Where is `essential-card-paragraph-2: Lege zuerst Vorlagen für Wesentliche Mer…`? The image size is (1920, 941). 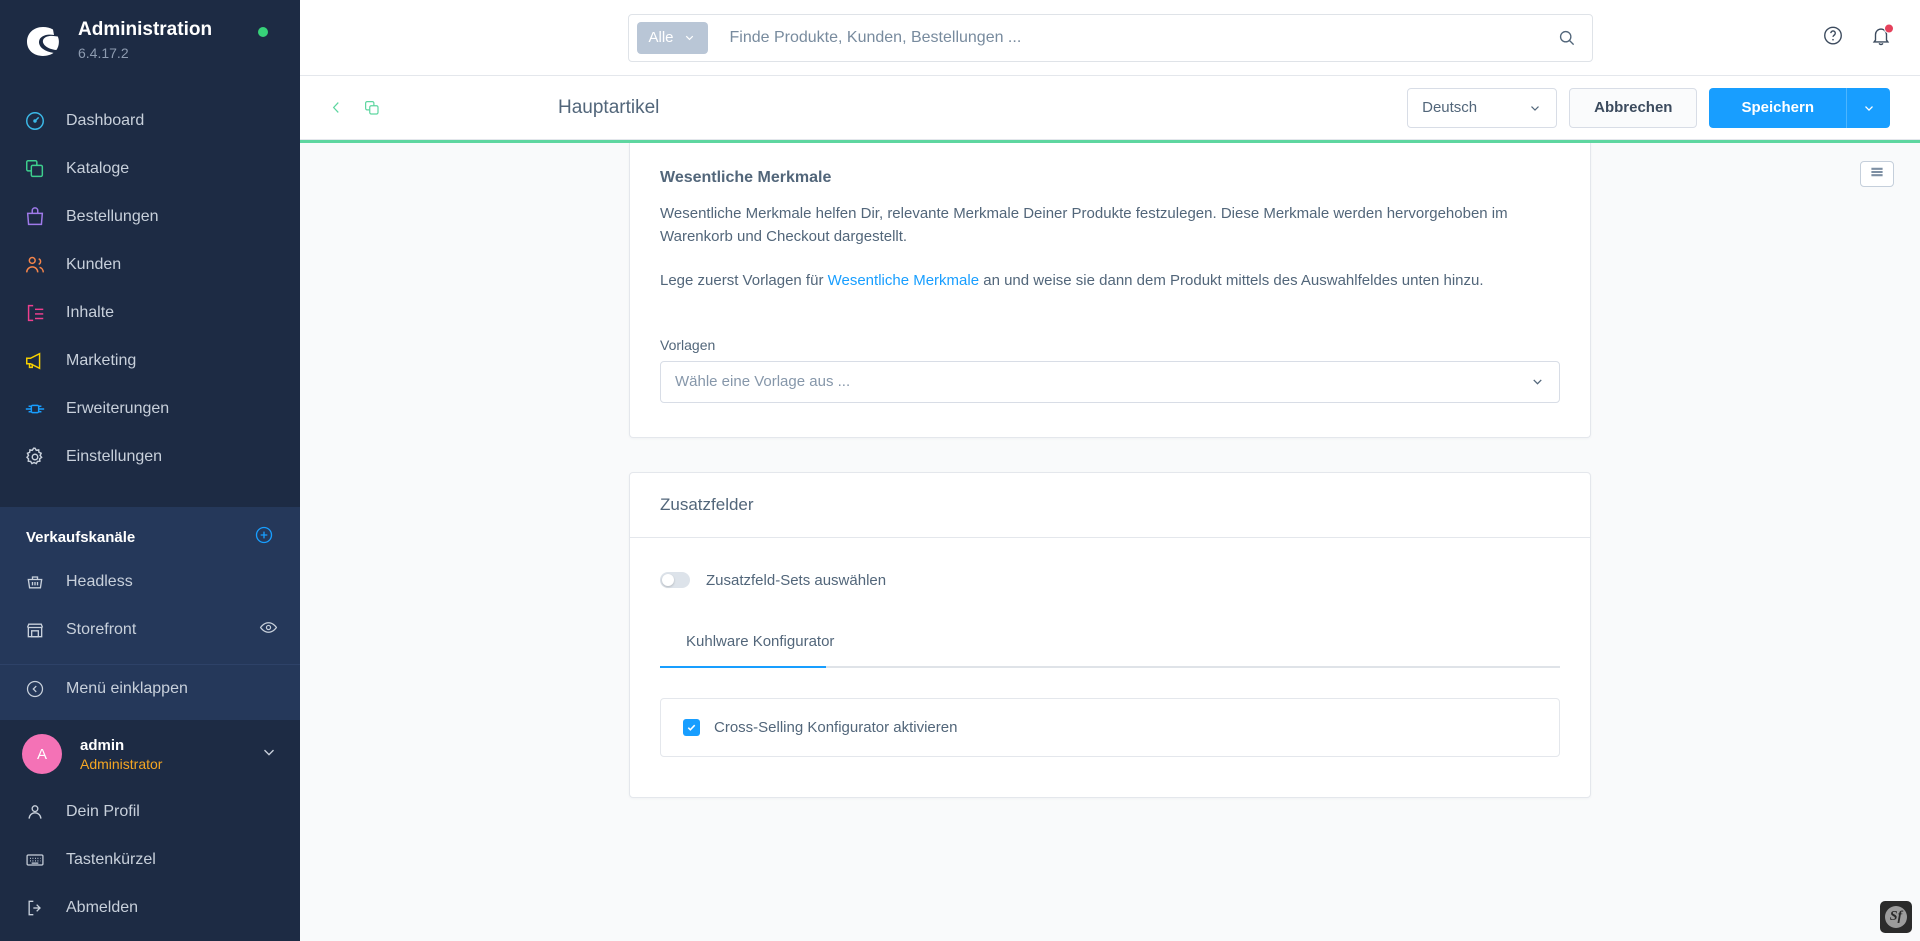
essential-card-paragraph-2: Lege zuerst Vorlagen für Wesentliche Mer… is located at coordinates (1105, 281).